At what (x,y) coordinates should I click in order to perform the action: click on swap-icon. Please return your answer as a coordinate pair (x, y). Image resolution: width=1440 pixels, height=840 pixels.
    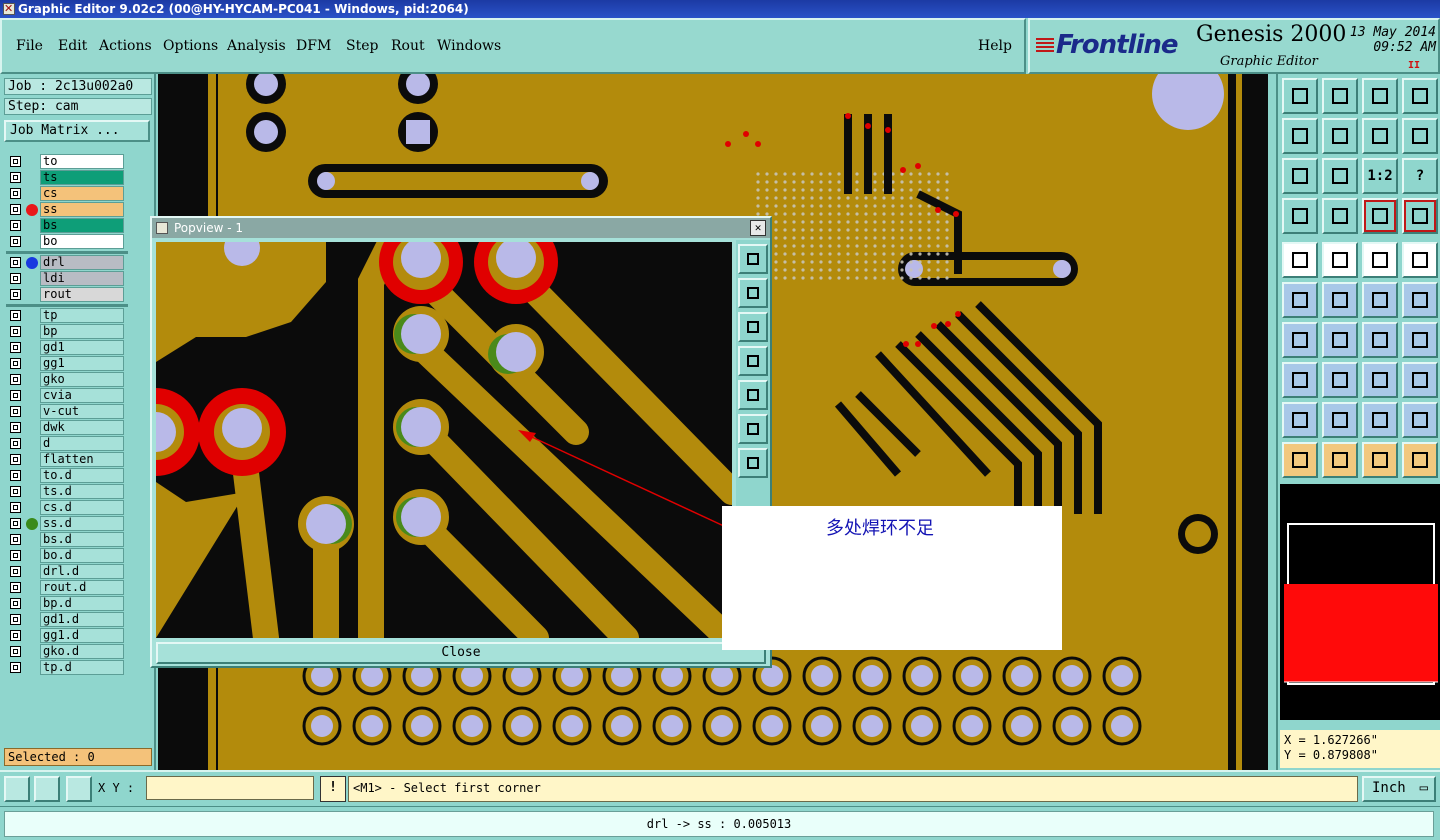
    Looking at the image, I should click on (1380, 136).